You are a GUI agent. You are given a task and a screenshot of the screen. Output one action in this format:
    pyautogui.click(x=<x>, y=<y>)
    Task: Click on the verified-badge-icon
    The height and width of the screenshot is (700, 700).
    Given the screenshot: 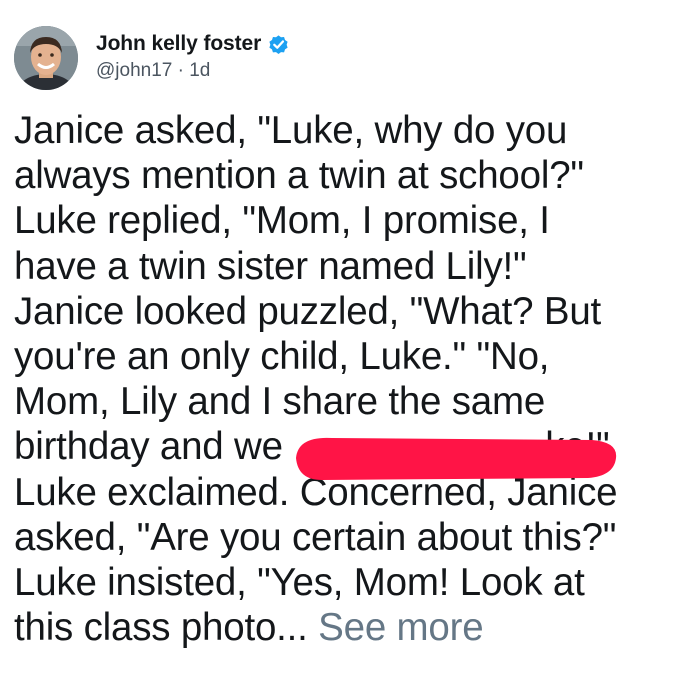 What is the action you would take?
    pyautogui.click(x=278, y=44)
    